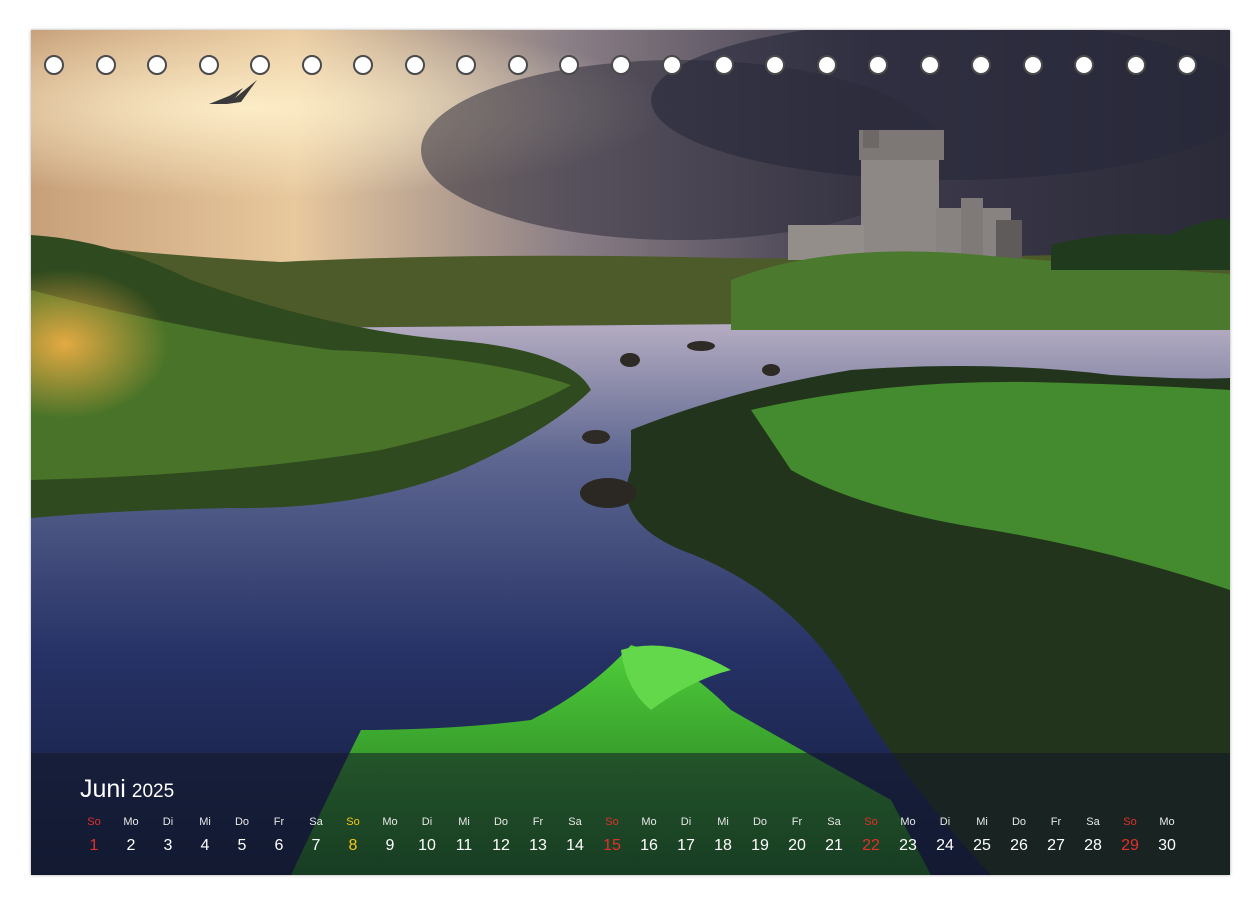 This screenshot has height=905, width=1260. I want to click on day-number: 13, so click(538, 845).